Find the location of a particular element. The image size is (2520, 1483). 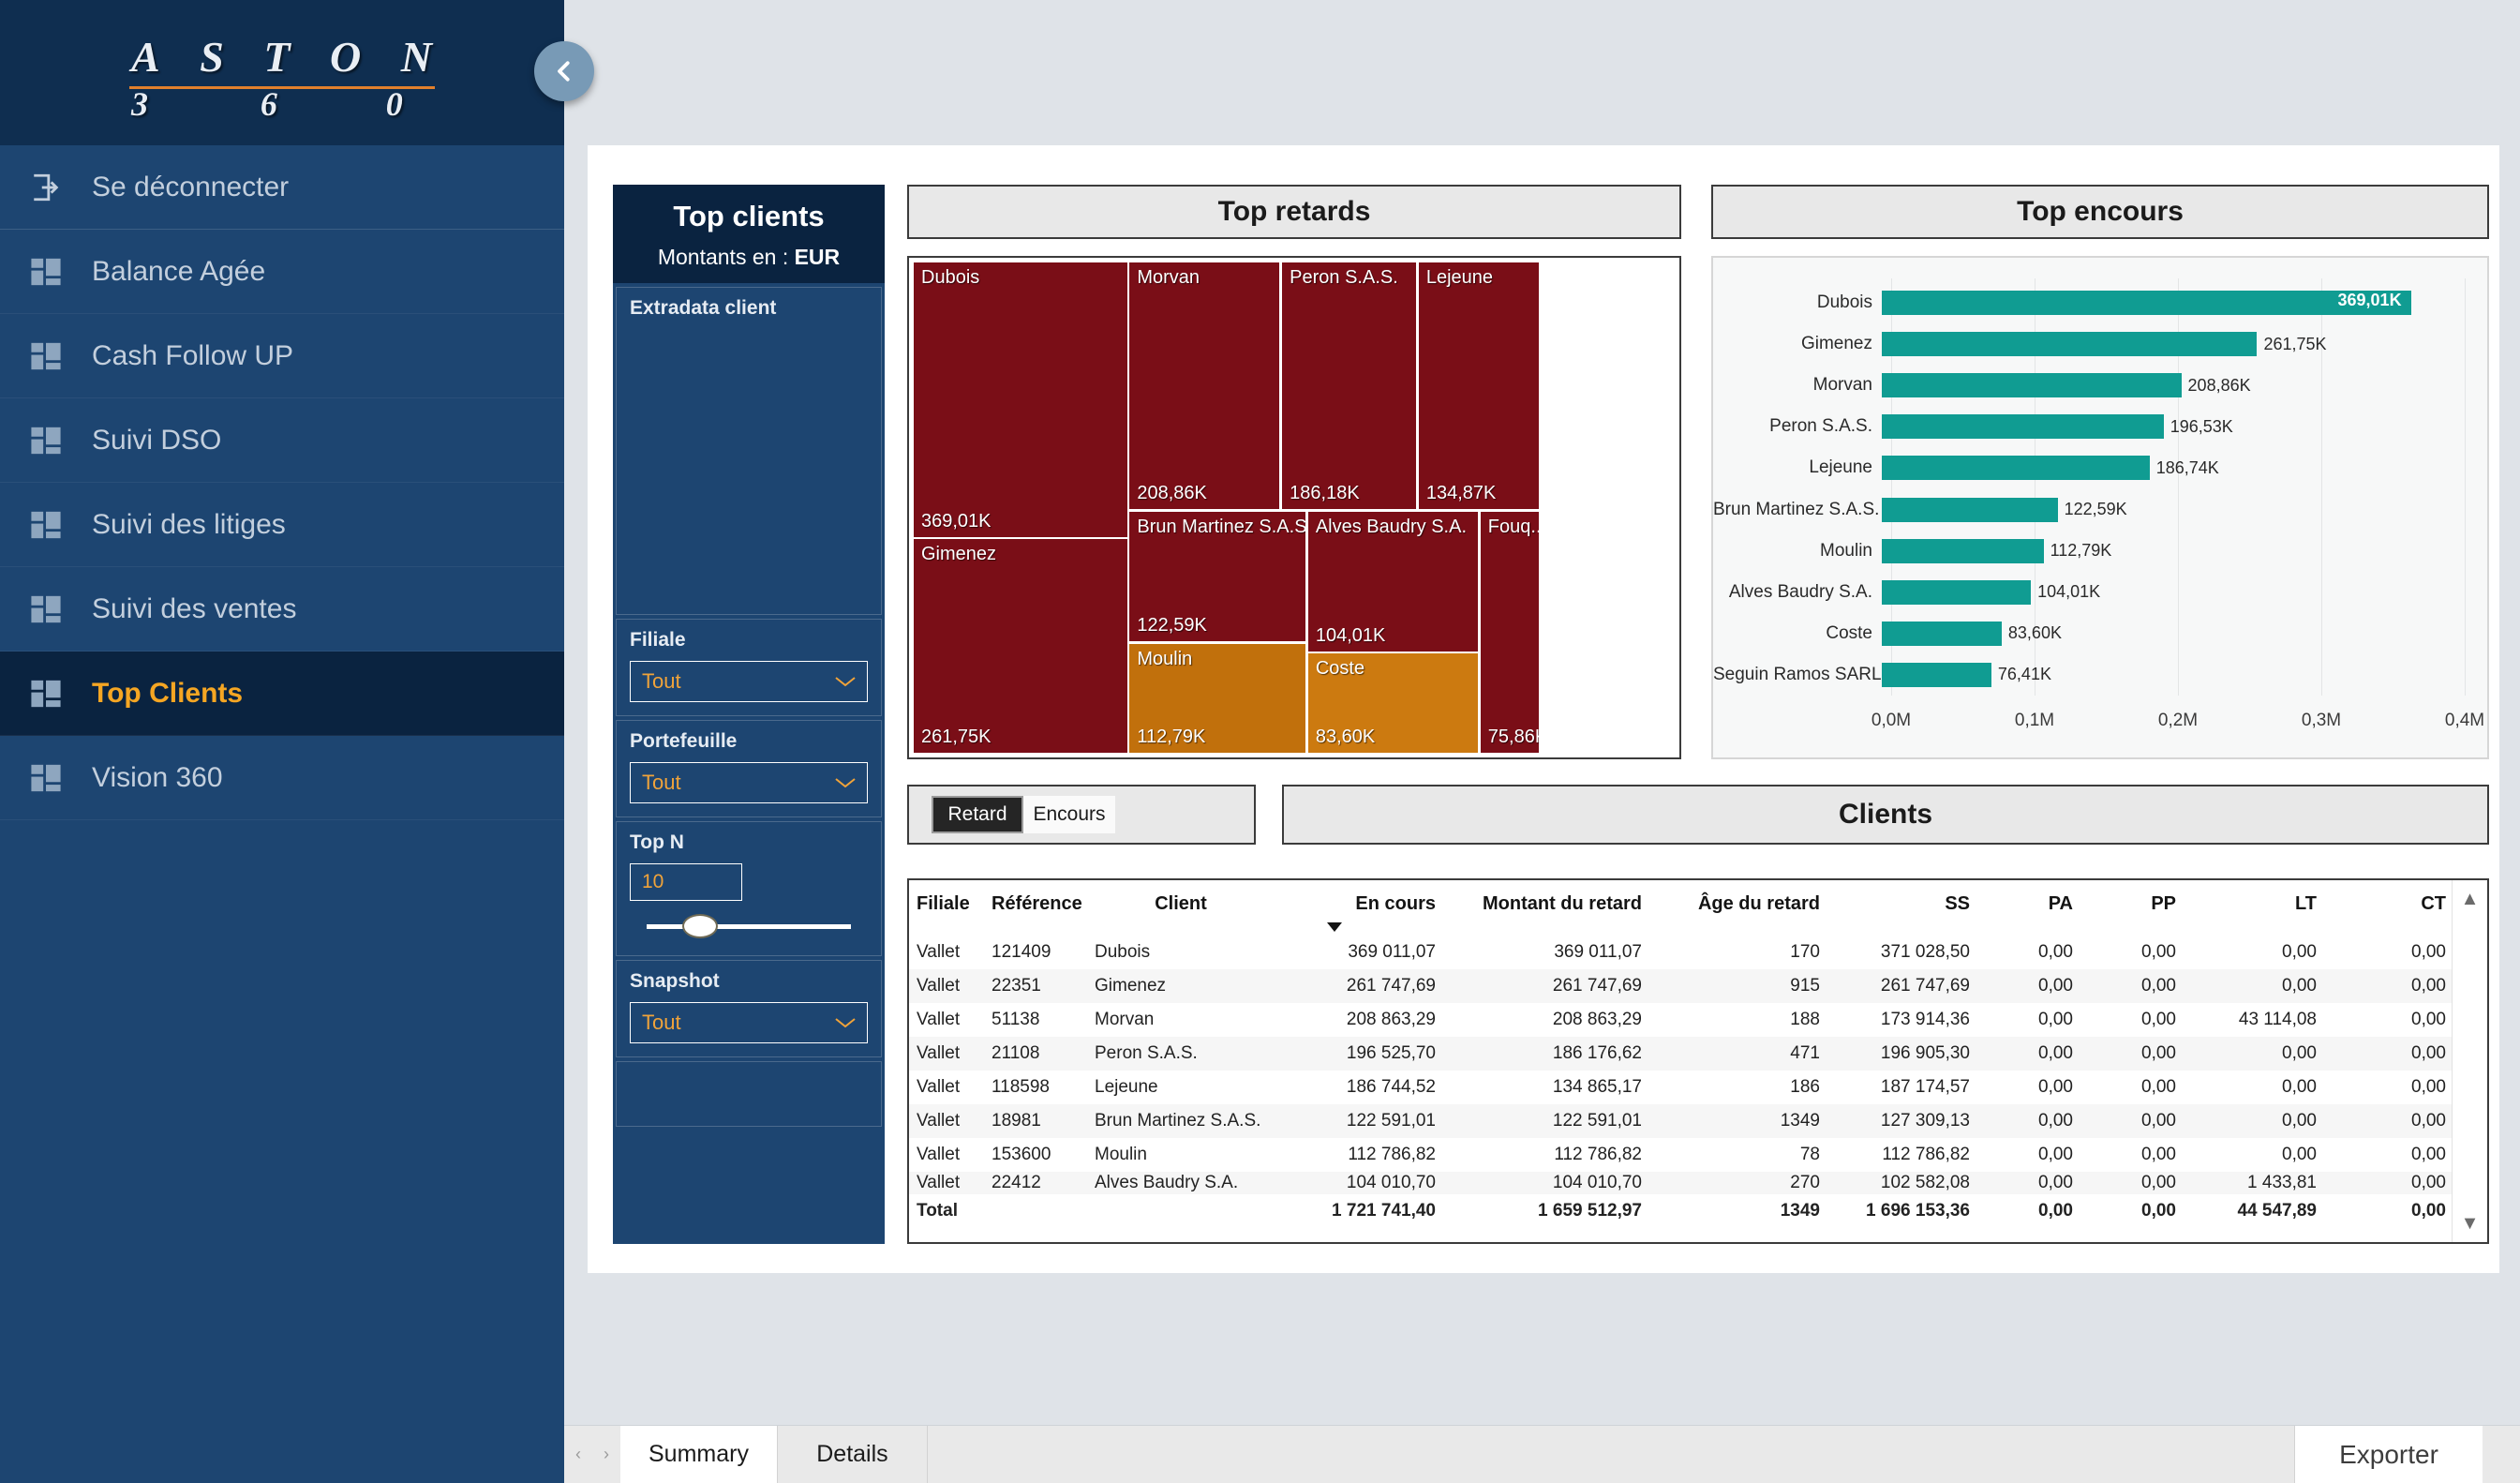

bar-row: Lejeune 186,74K is located at coordinates (2095, 467).